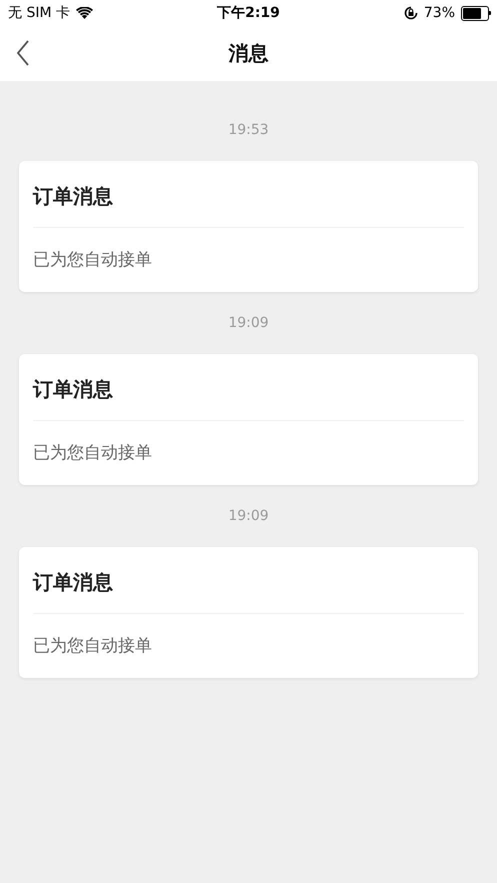  I want to click on page-title: 消息, so click(248, 53).